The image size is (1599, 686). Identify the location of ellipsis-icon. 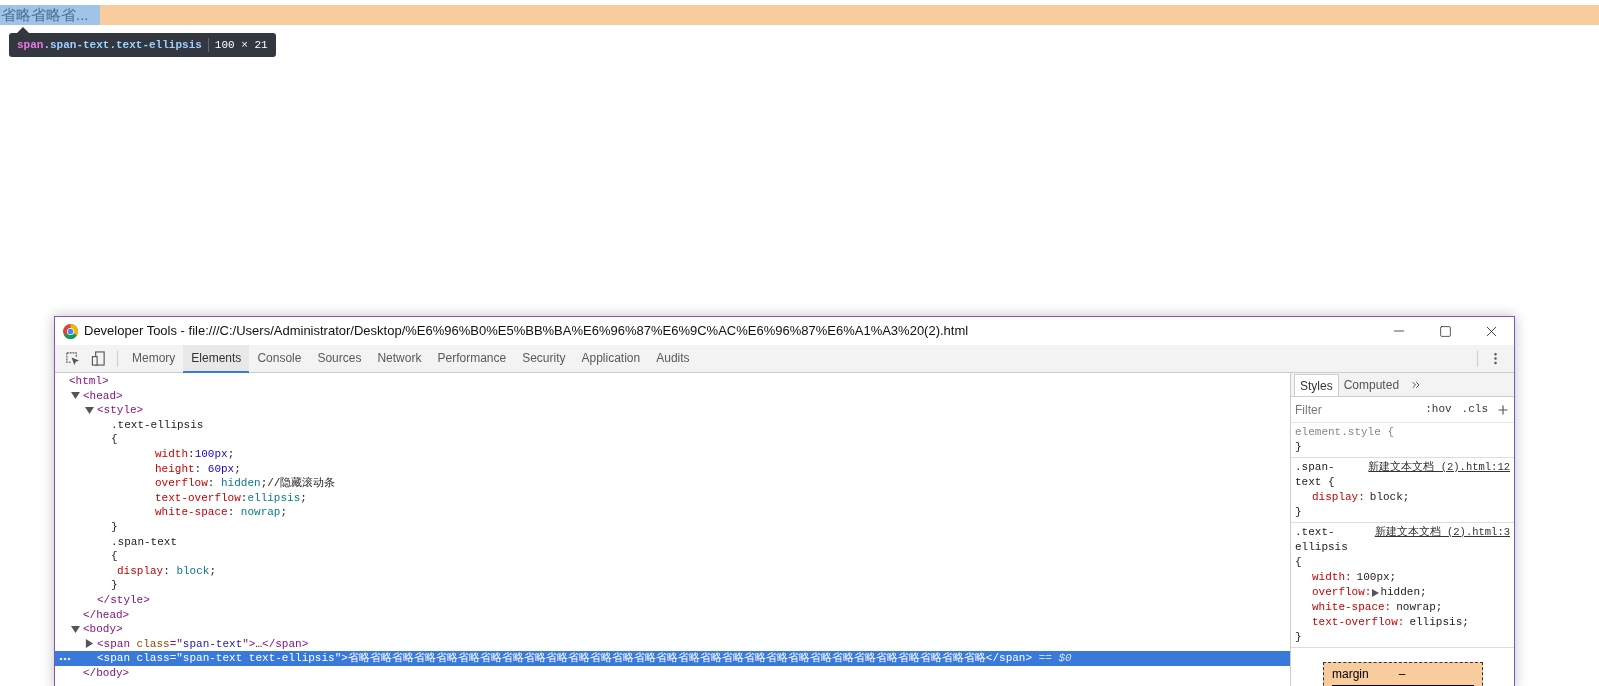
(65, 659).